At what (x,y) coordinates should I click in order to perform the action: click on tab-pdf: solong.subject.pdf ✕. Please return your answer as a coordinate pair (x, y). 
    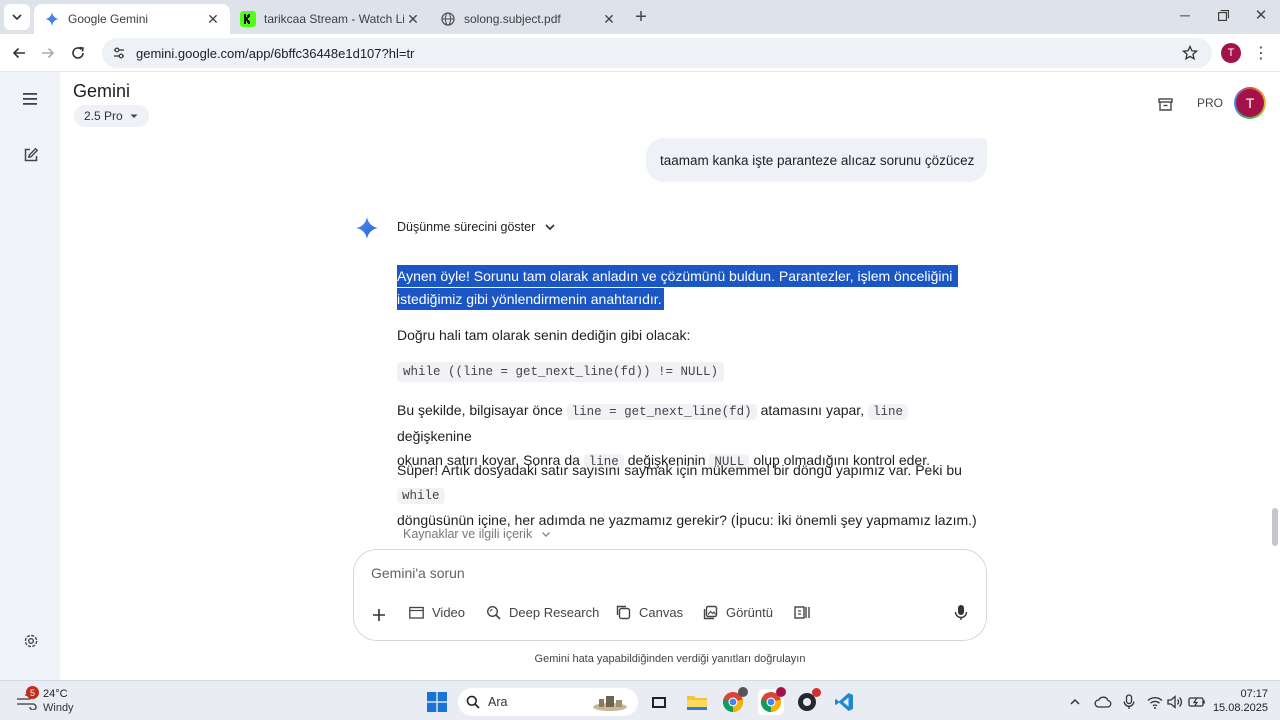
    Looking at the image, I should click on (528, 19).